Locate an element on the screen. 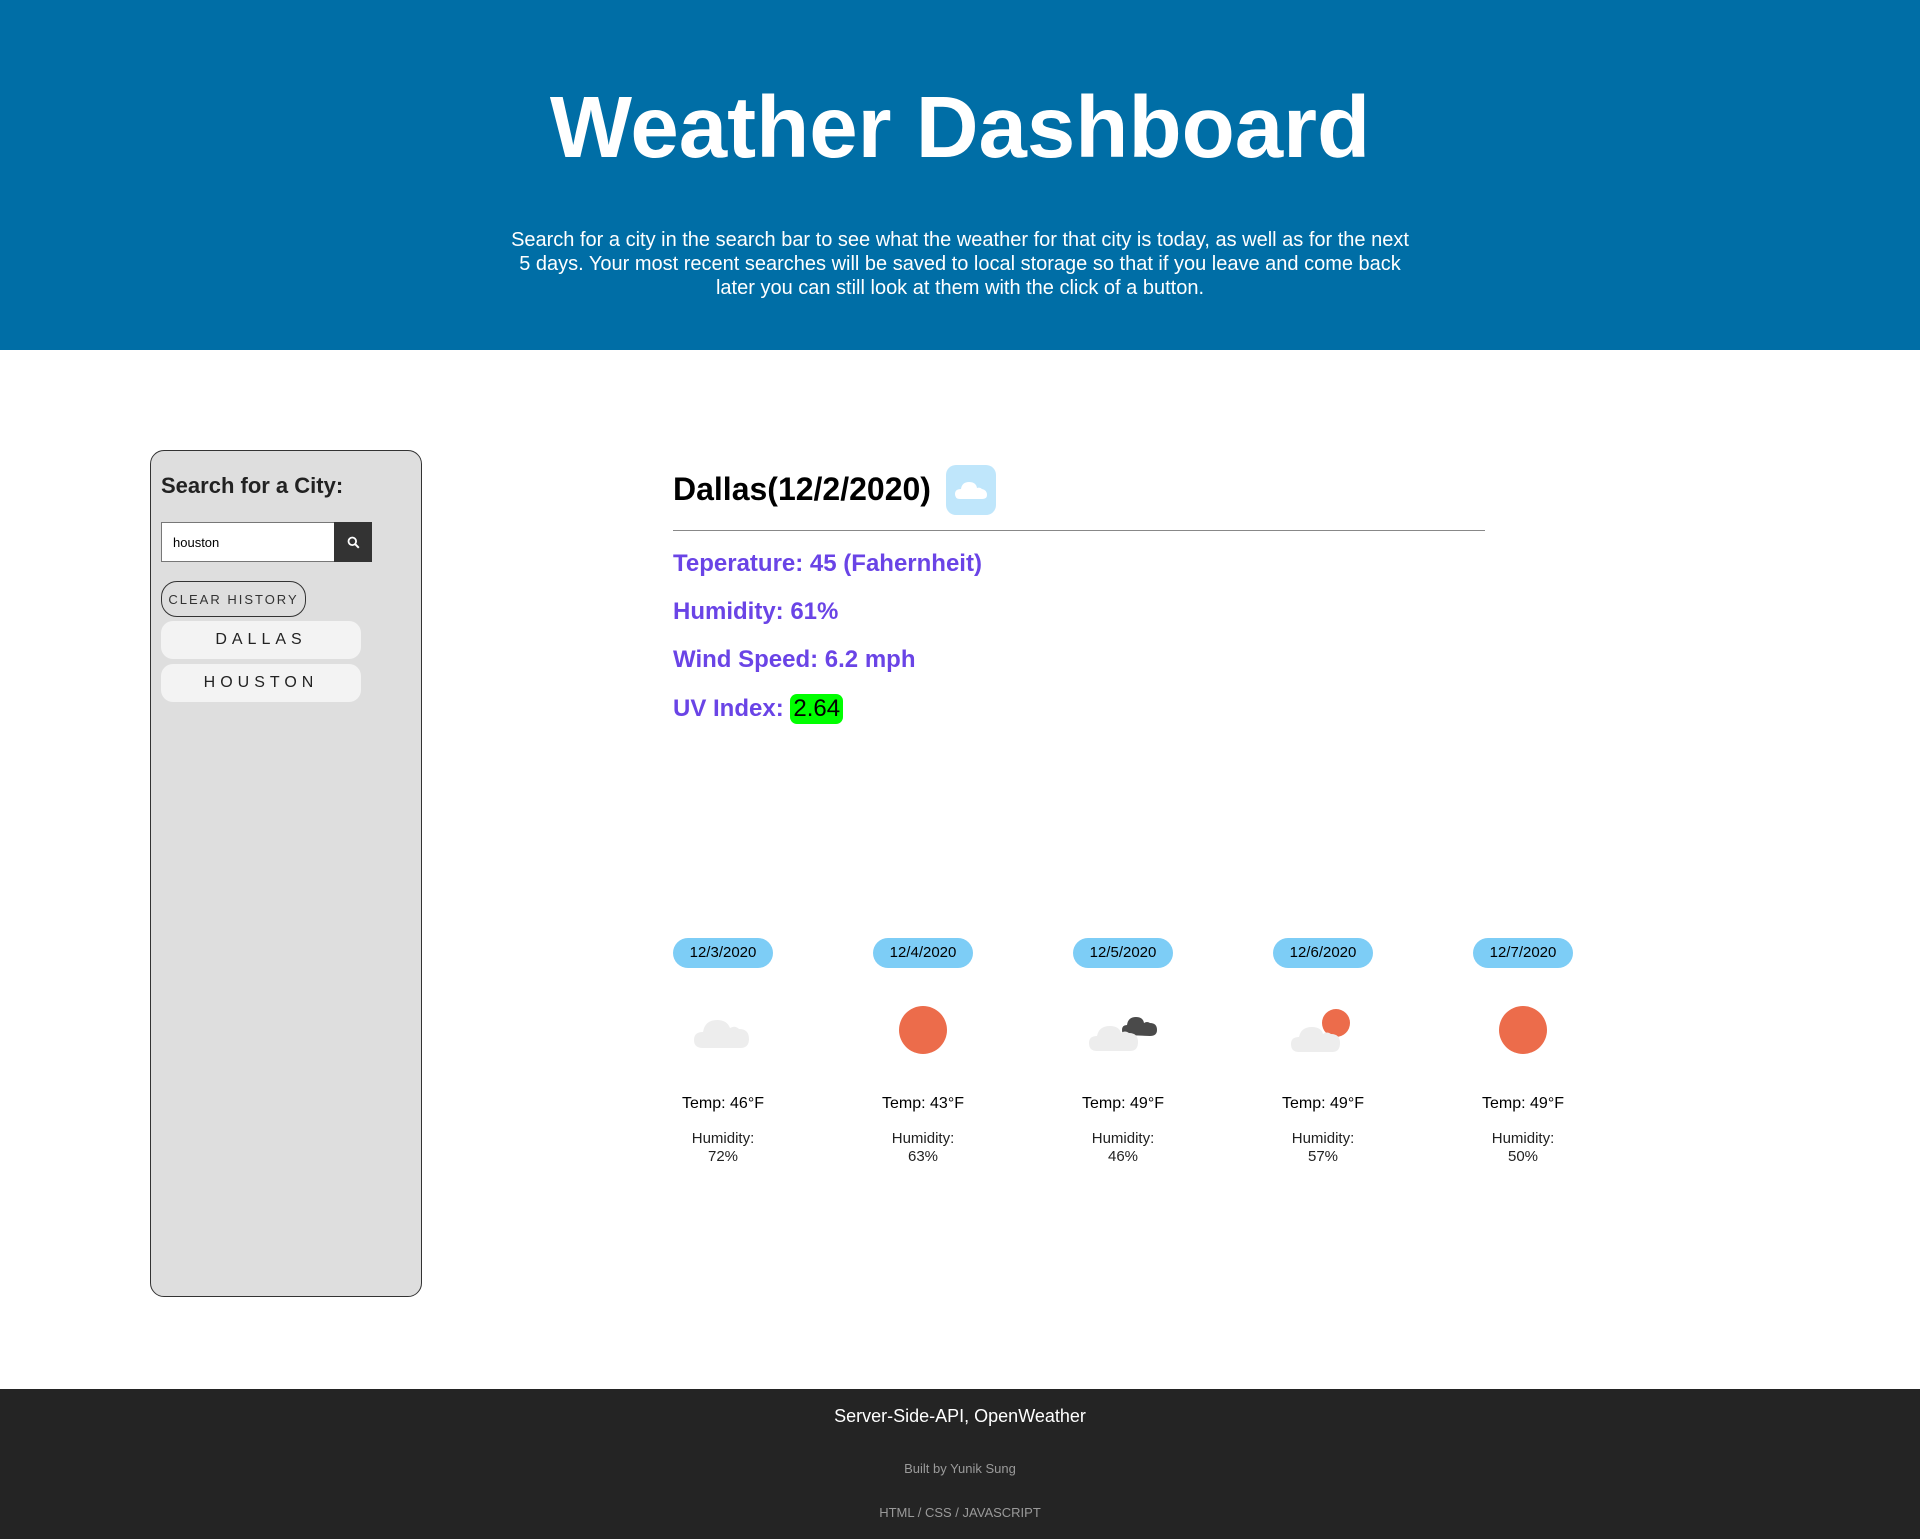 Image resolution: width=1920 pixels, height=1539 pixels. forecast-humidity: Humidity: 63% is located at coordinates (923, 1148).